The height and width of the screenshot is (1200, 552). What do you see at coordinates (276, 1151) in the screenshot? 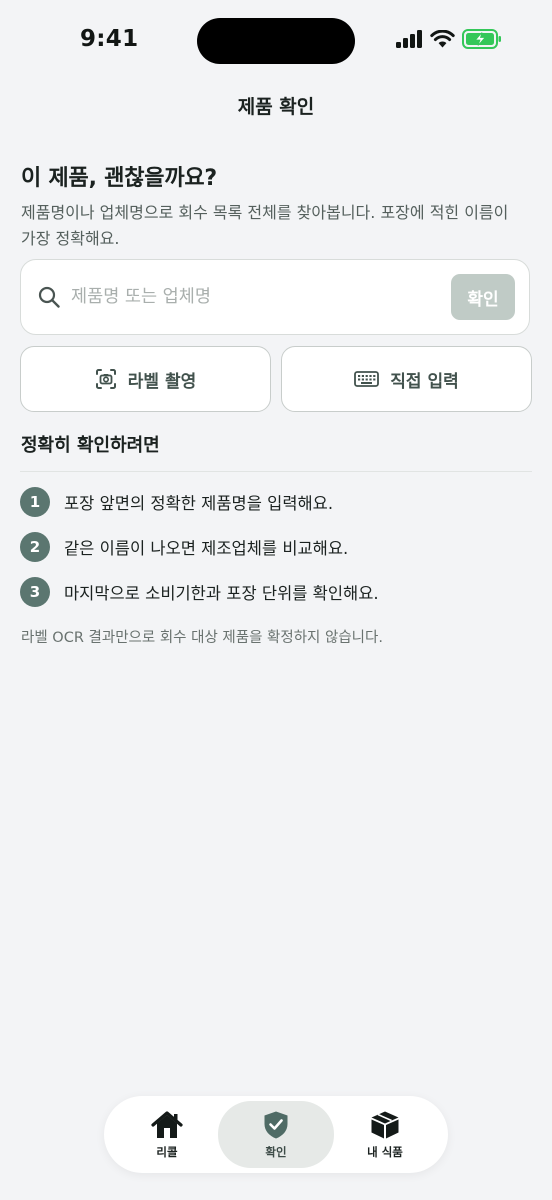
I see `tab-label: 확인` at bounding box center [276, 1151].